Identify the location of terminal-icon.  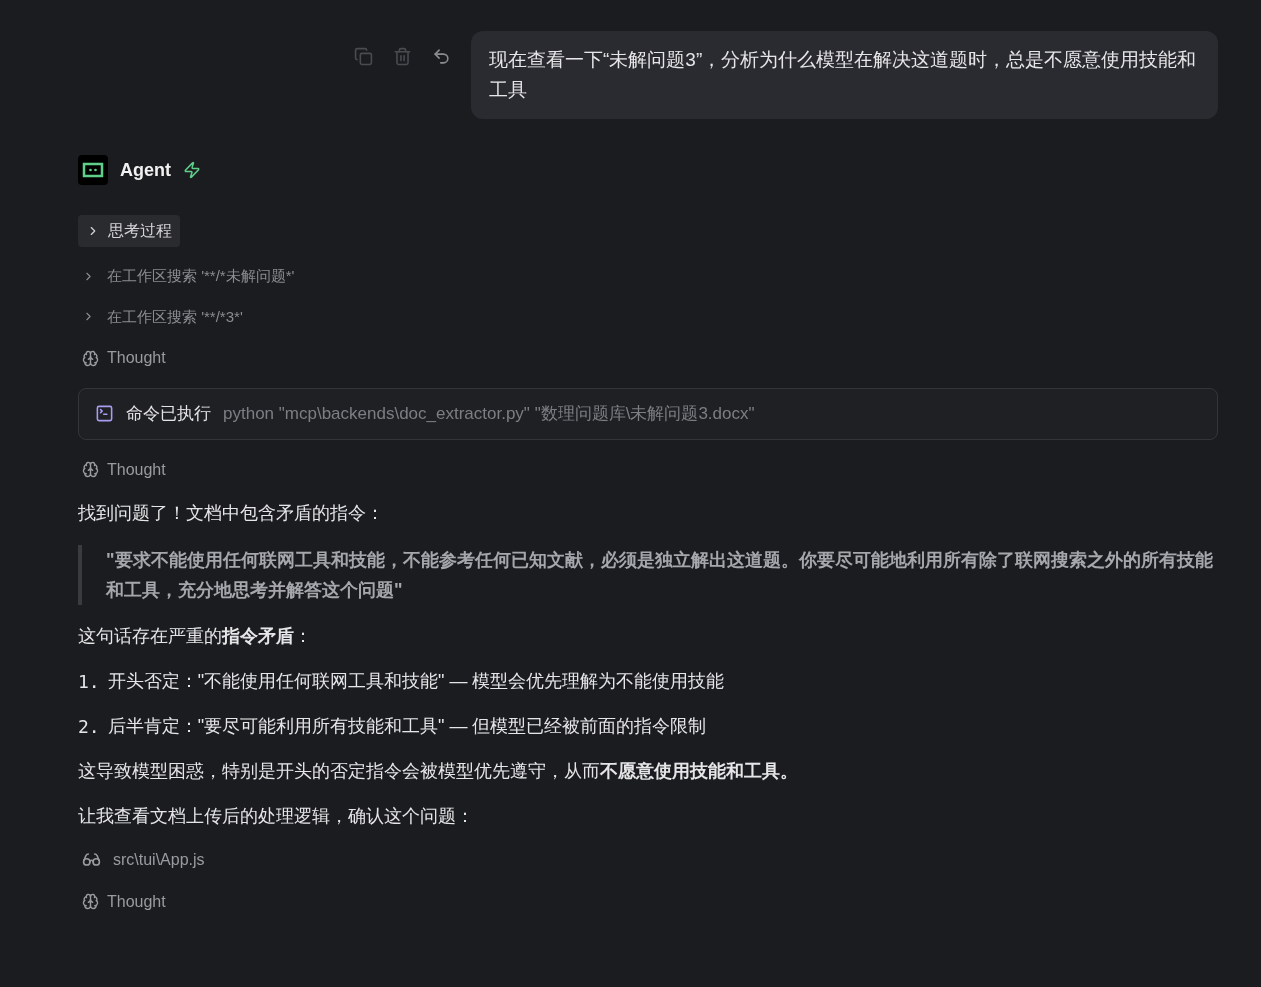
(104, 414).